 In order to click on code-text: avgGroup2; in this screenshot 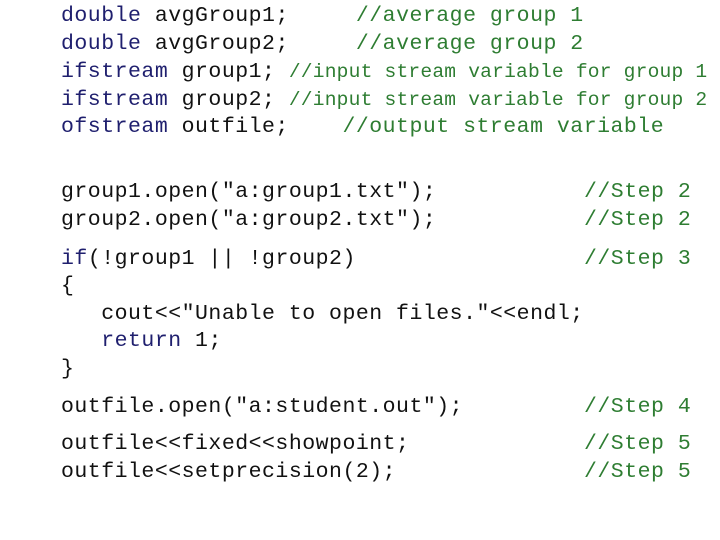, I will do `click(248, 44)`.